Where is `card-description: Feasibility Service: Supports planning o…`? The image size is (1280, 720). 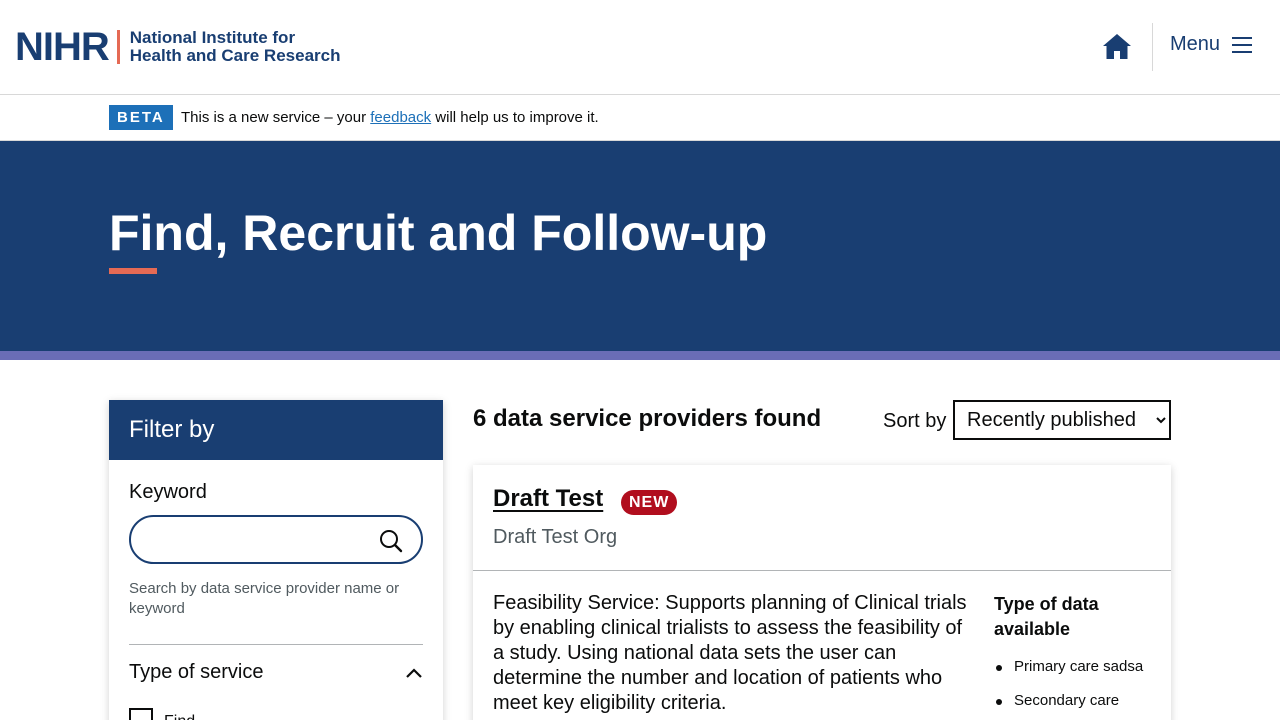
card-description: Feasibility Service: Supports planning o… is located at coordinates (730, 653).